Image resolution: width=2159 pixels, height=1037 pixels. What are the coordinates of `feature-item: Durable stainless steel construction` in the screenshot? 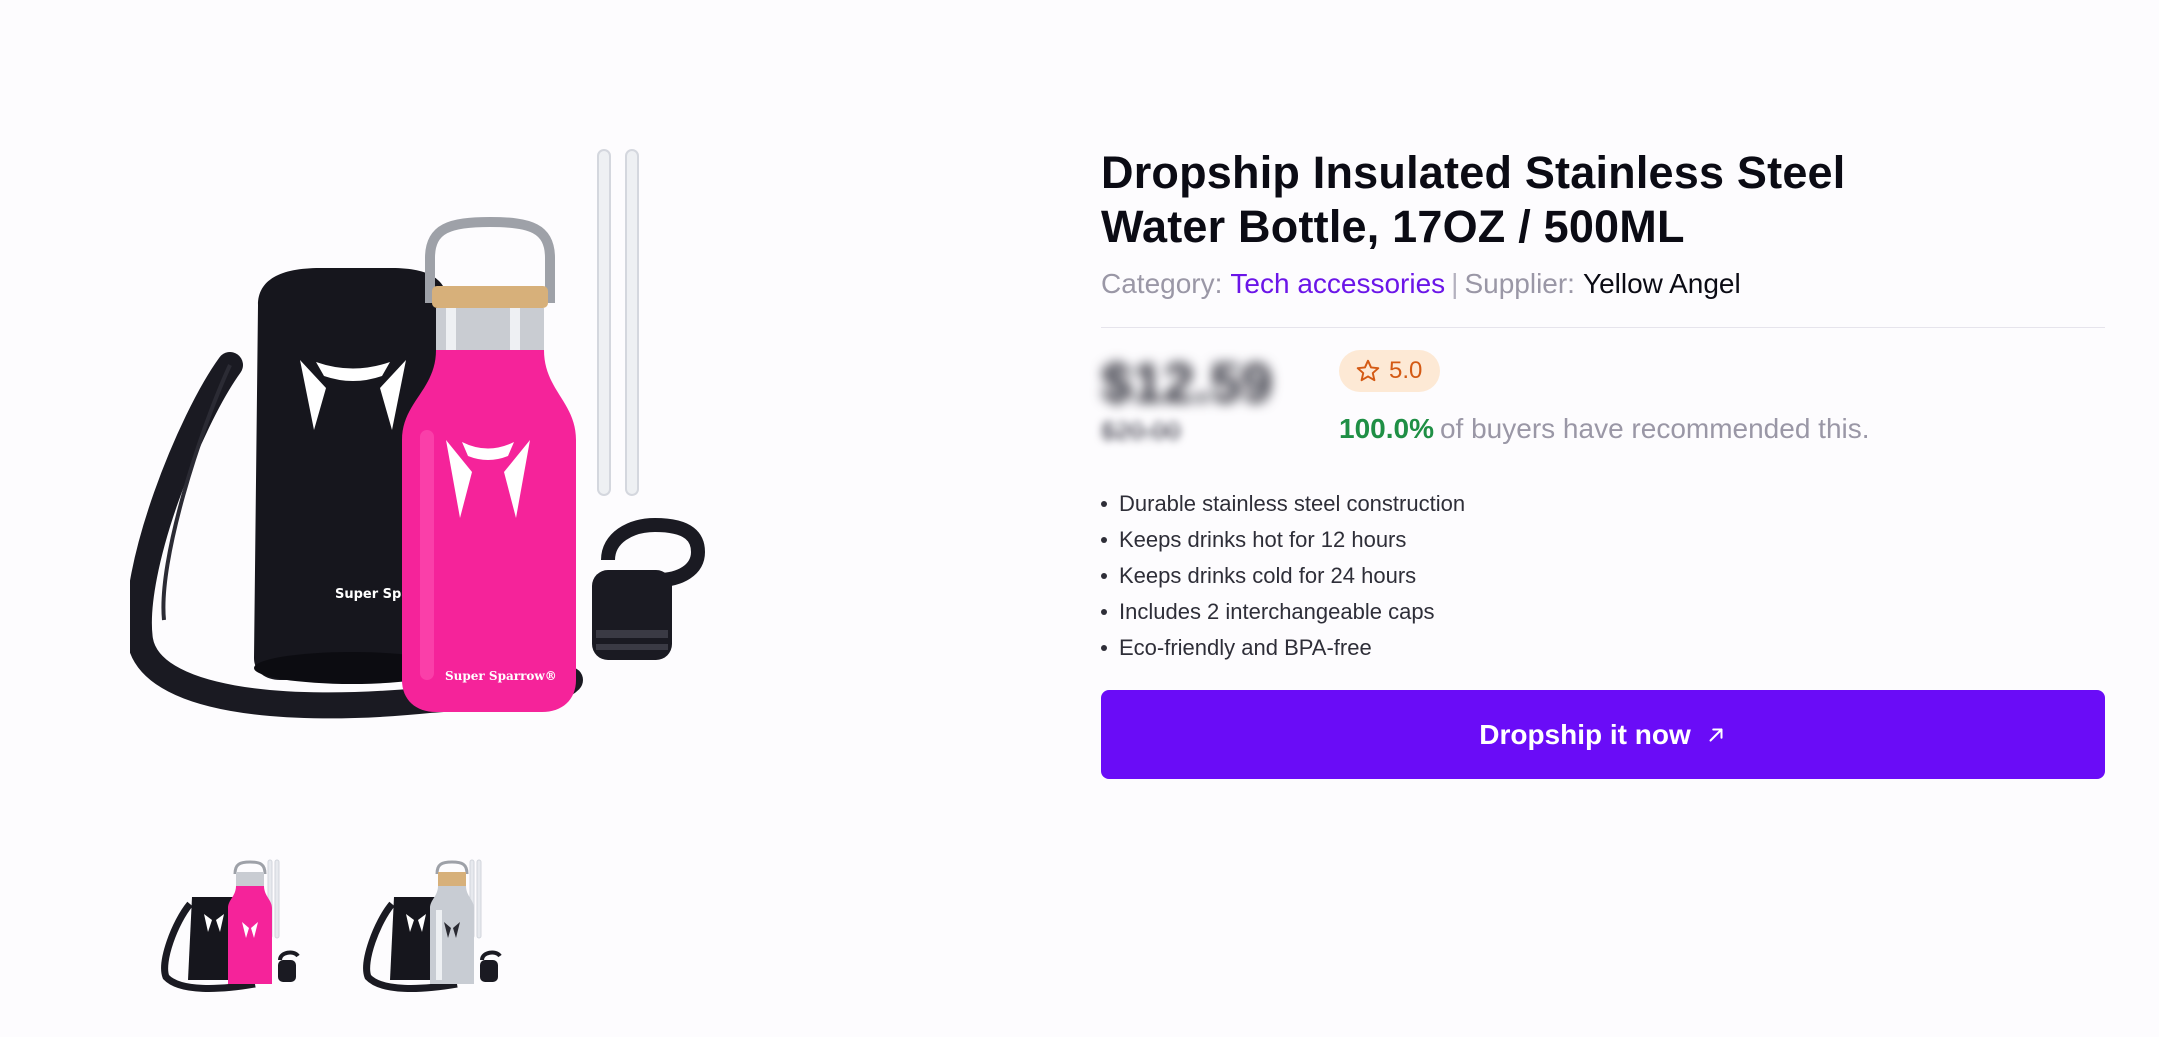 It's located at (1603, 504).